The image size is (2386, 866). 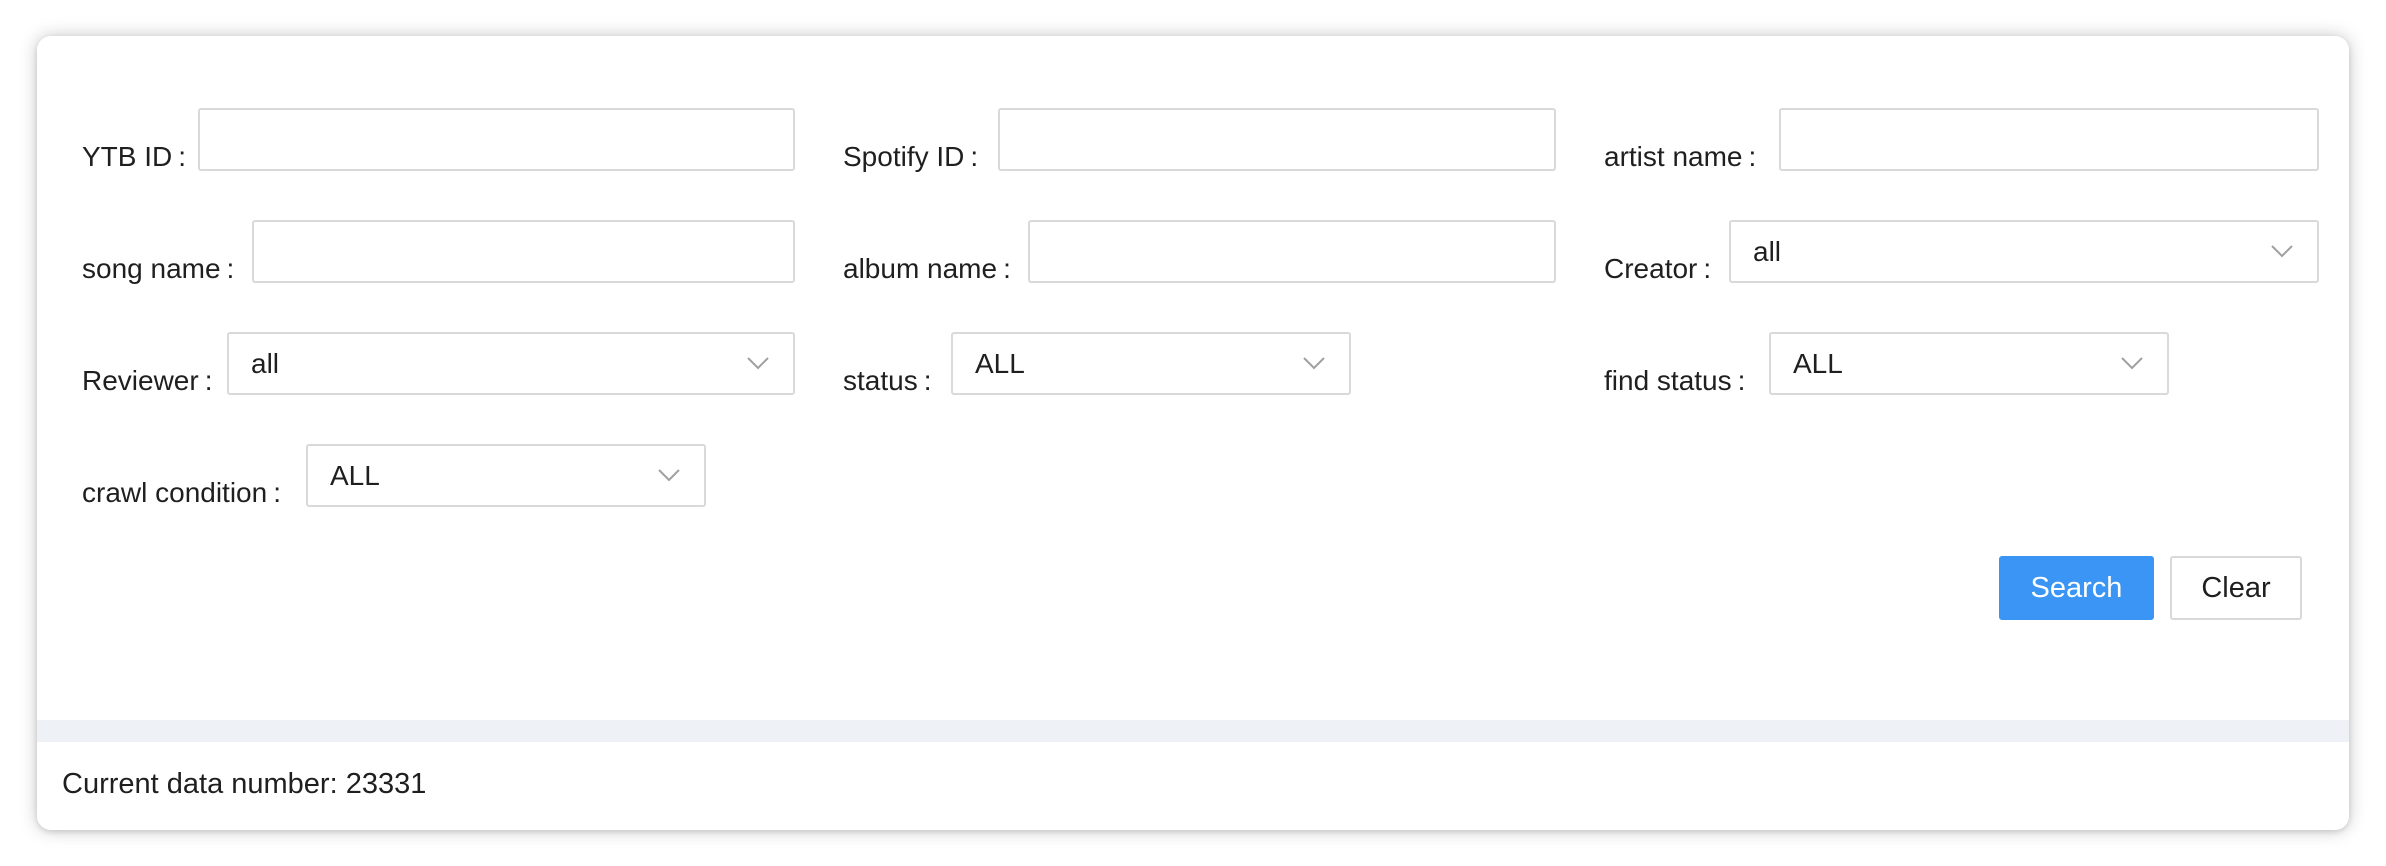 What do you see at coordinates (2024, 251) in the screenshot?
I see `creator-select: all` at bounding box center [2024, 251].